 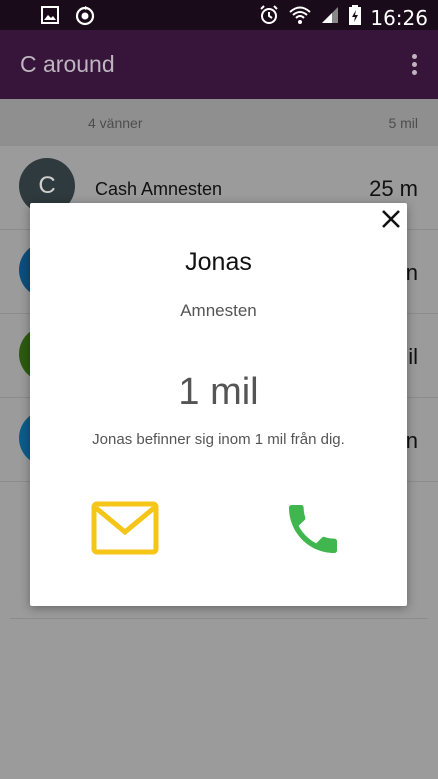 I want to click on dialog-message: Jonas befinner sig inom 1 mil från dig., so click(x=218, y=439).